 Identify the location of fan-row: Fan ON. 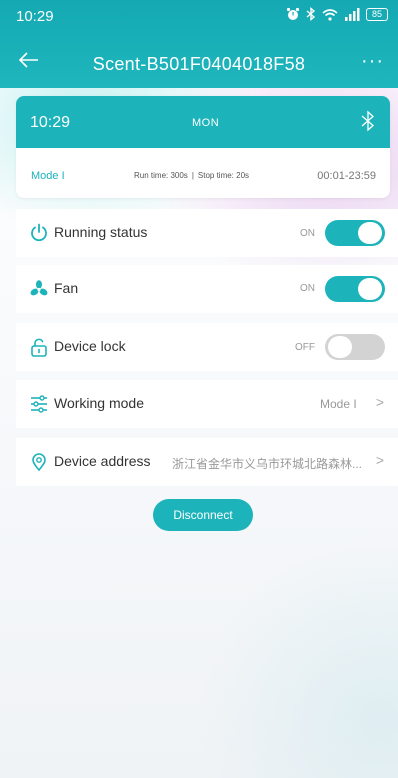
(207, 289).